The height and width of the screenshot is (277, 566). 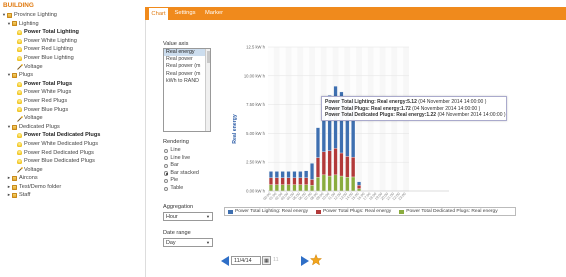 What do you see at coordinates (40, 186) in the screenshot?
I see `tree-node-label: Test/Demo folder` at bounding box center [40, 186].